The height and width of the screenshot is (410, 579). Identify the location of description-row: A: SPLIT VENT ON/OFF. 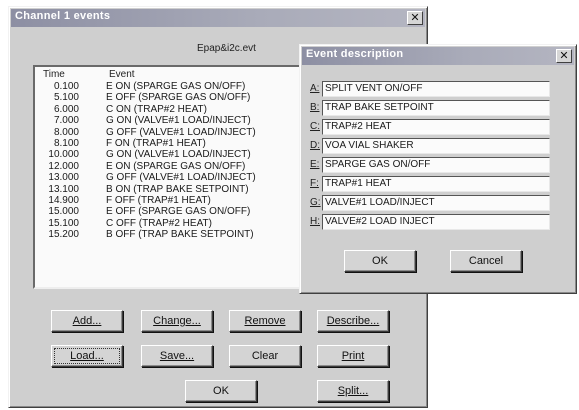
(432, 89).